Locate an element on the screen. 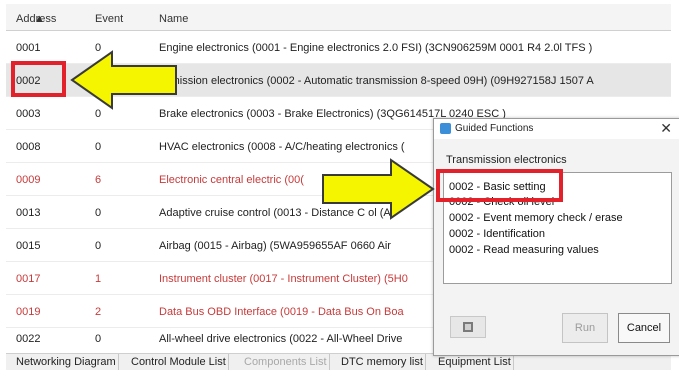 The image size is (679, 374). pointer-arrow-left-icon is located at coordinates (123, 80).